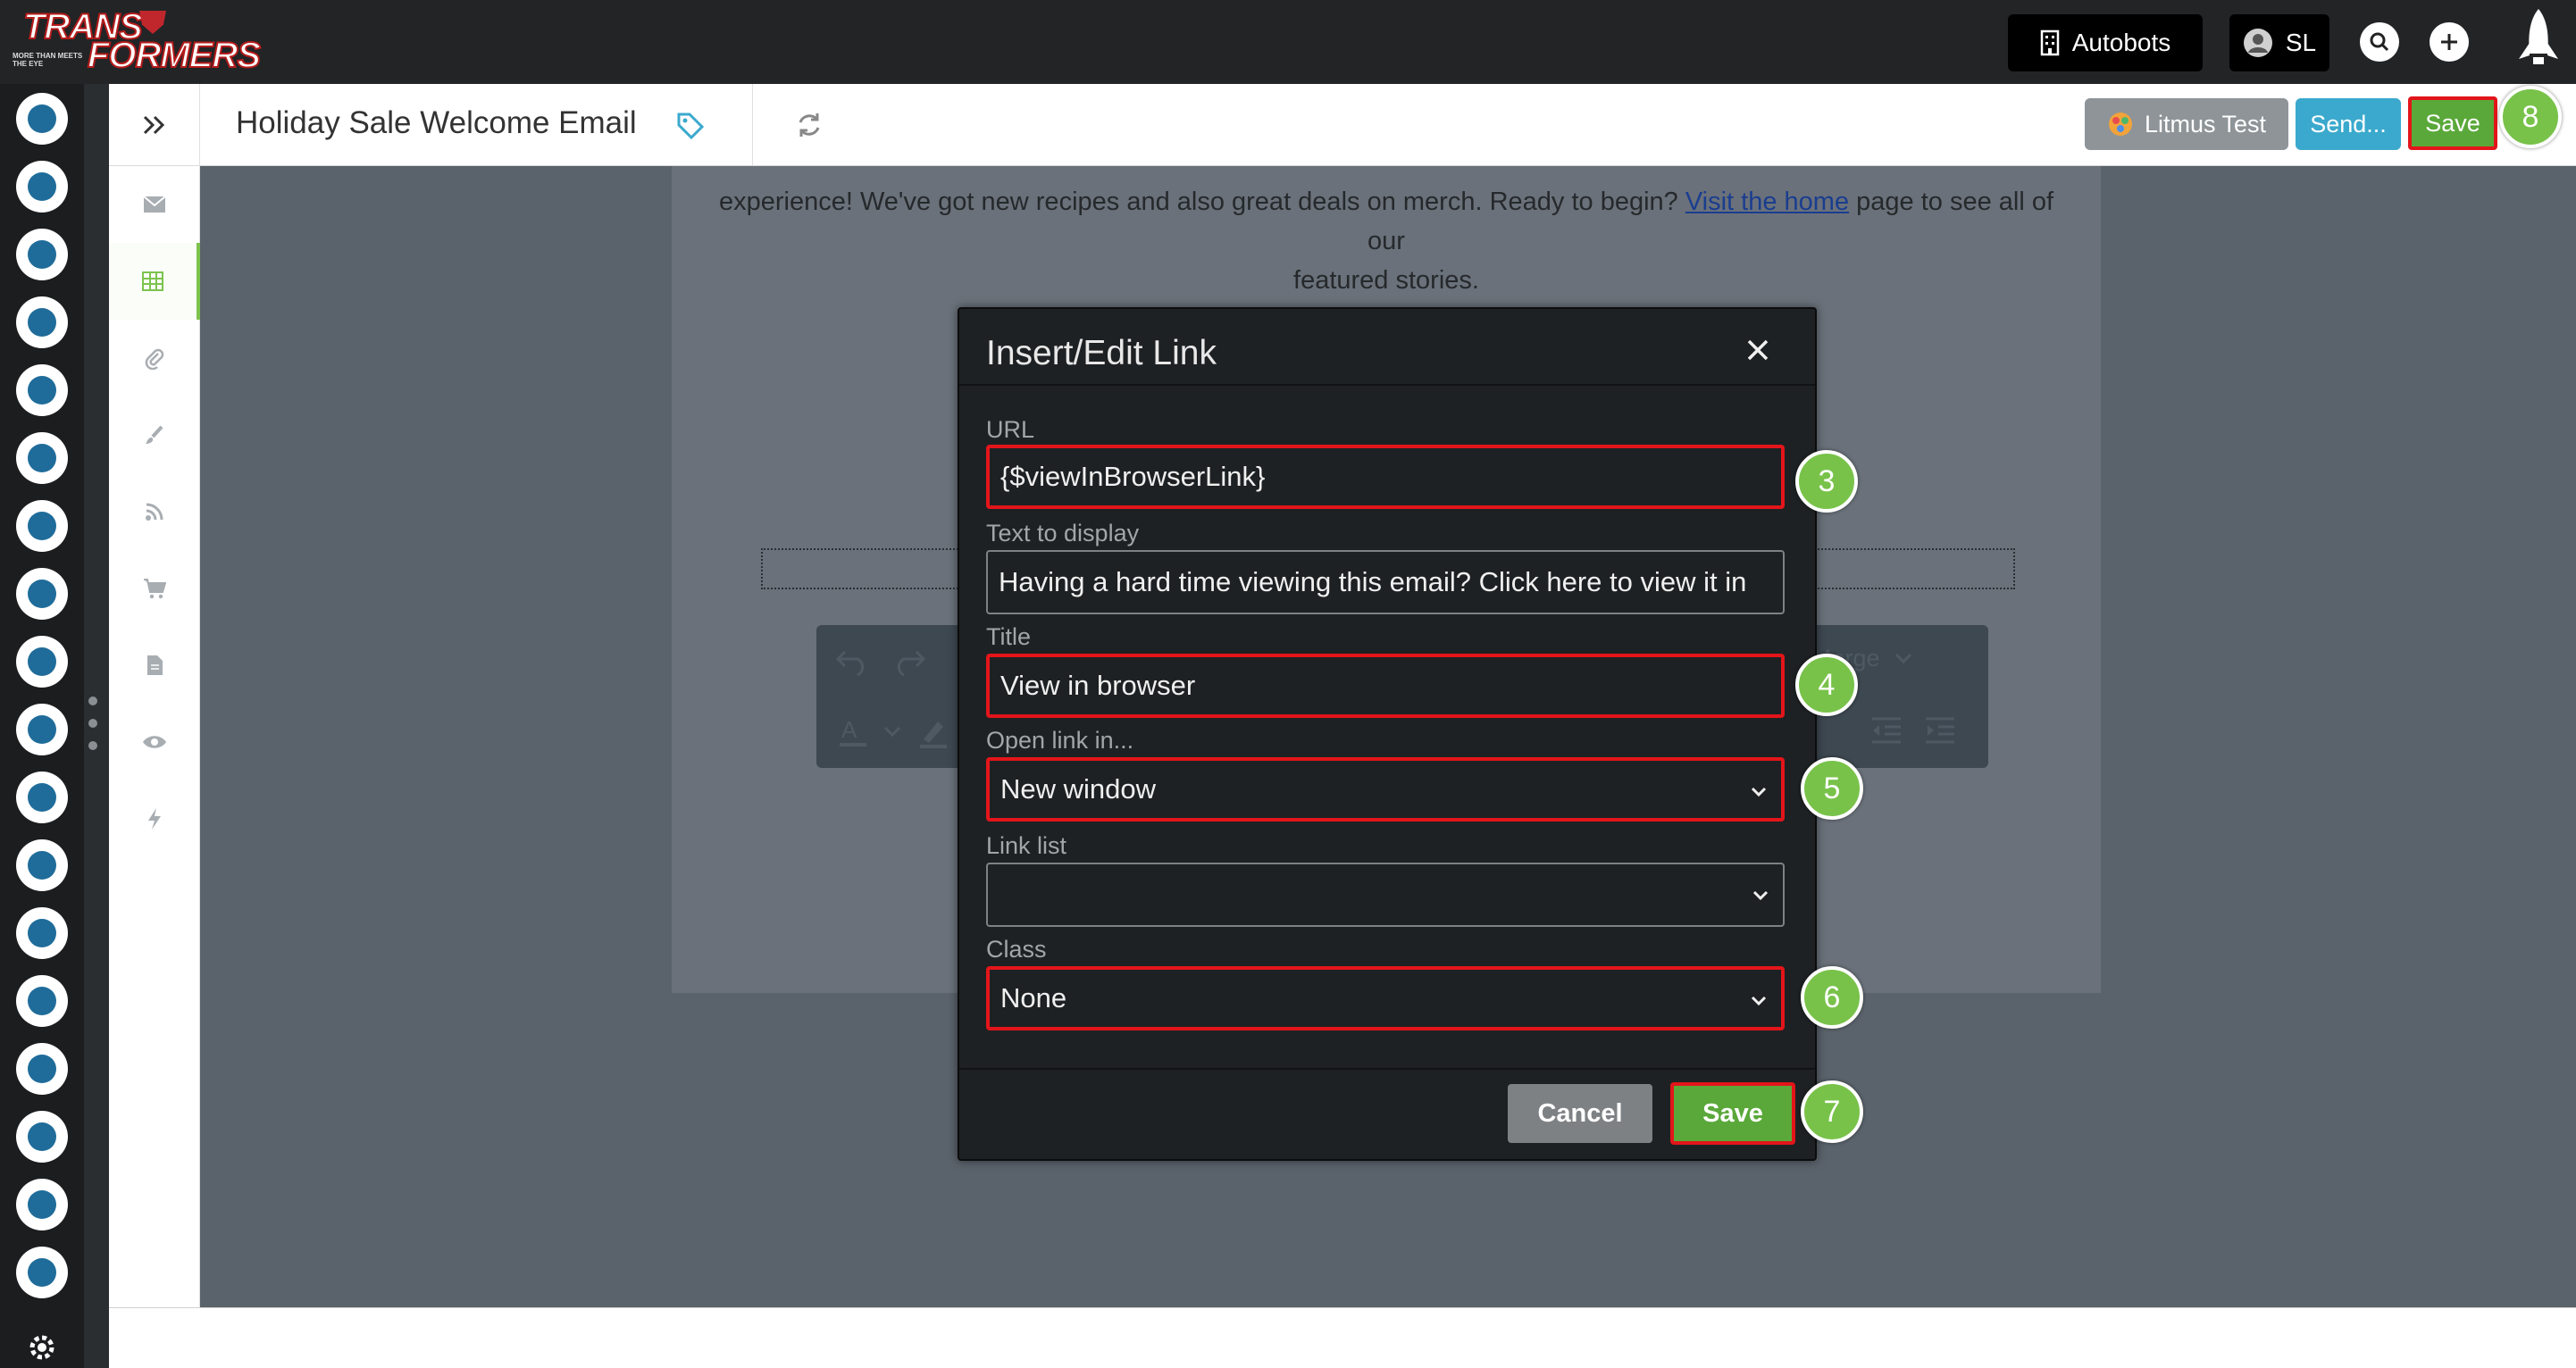 Image resolution: width=2576 pixels, height=1368 pixels. What do you see at coordinates (42, 119) in the screenshot?
I see `contacts-app-icon` at bounding box center [42, 119].